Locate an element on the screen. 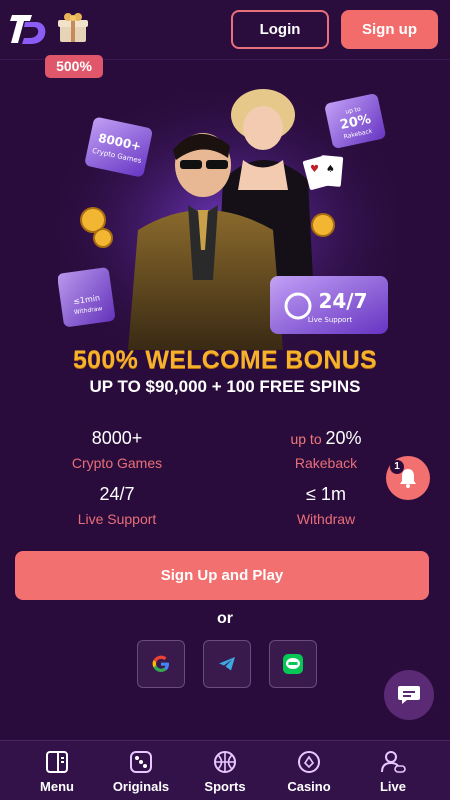  nav-item-originals: Originals is located at coordinates (141, 770).